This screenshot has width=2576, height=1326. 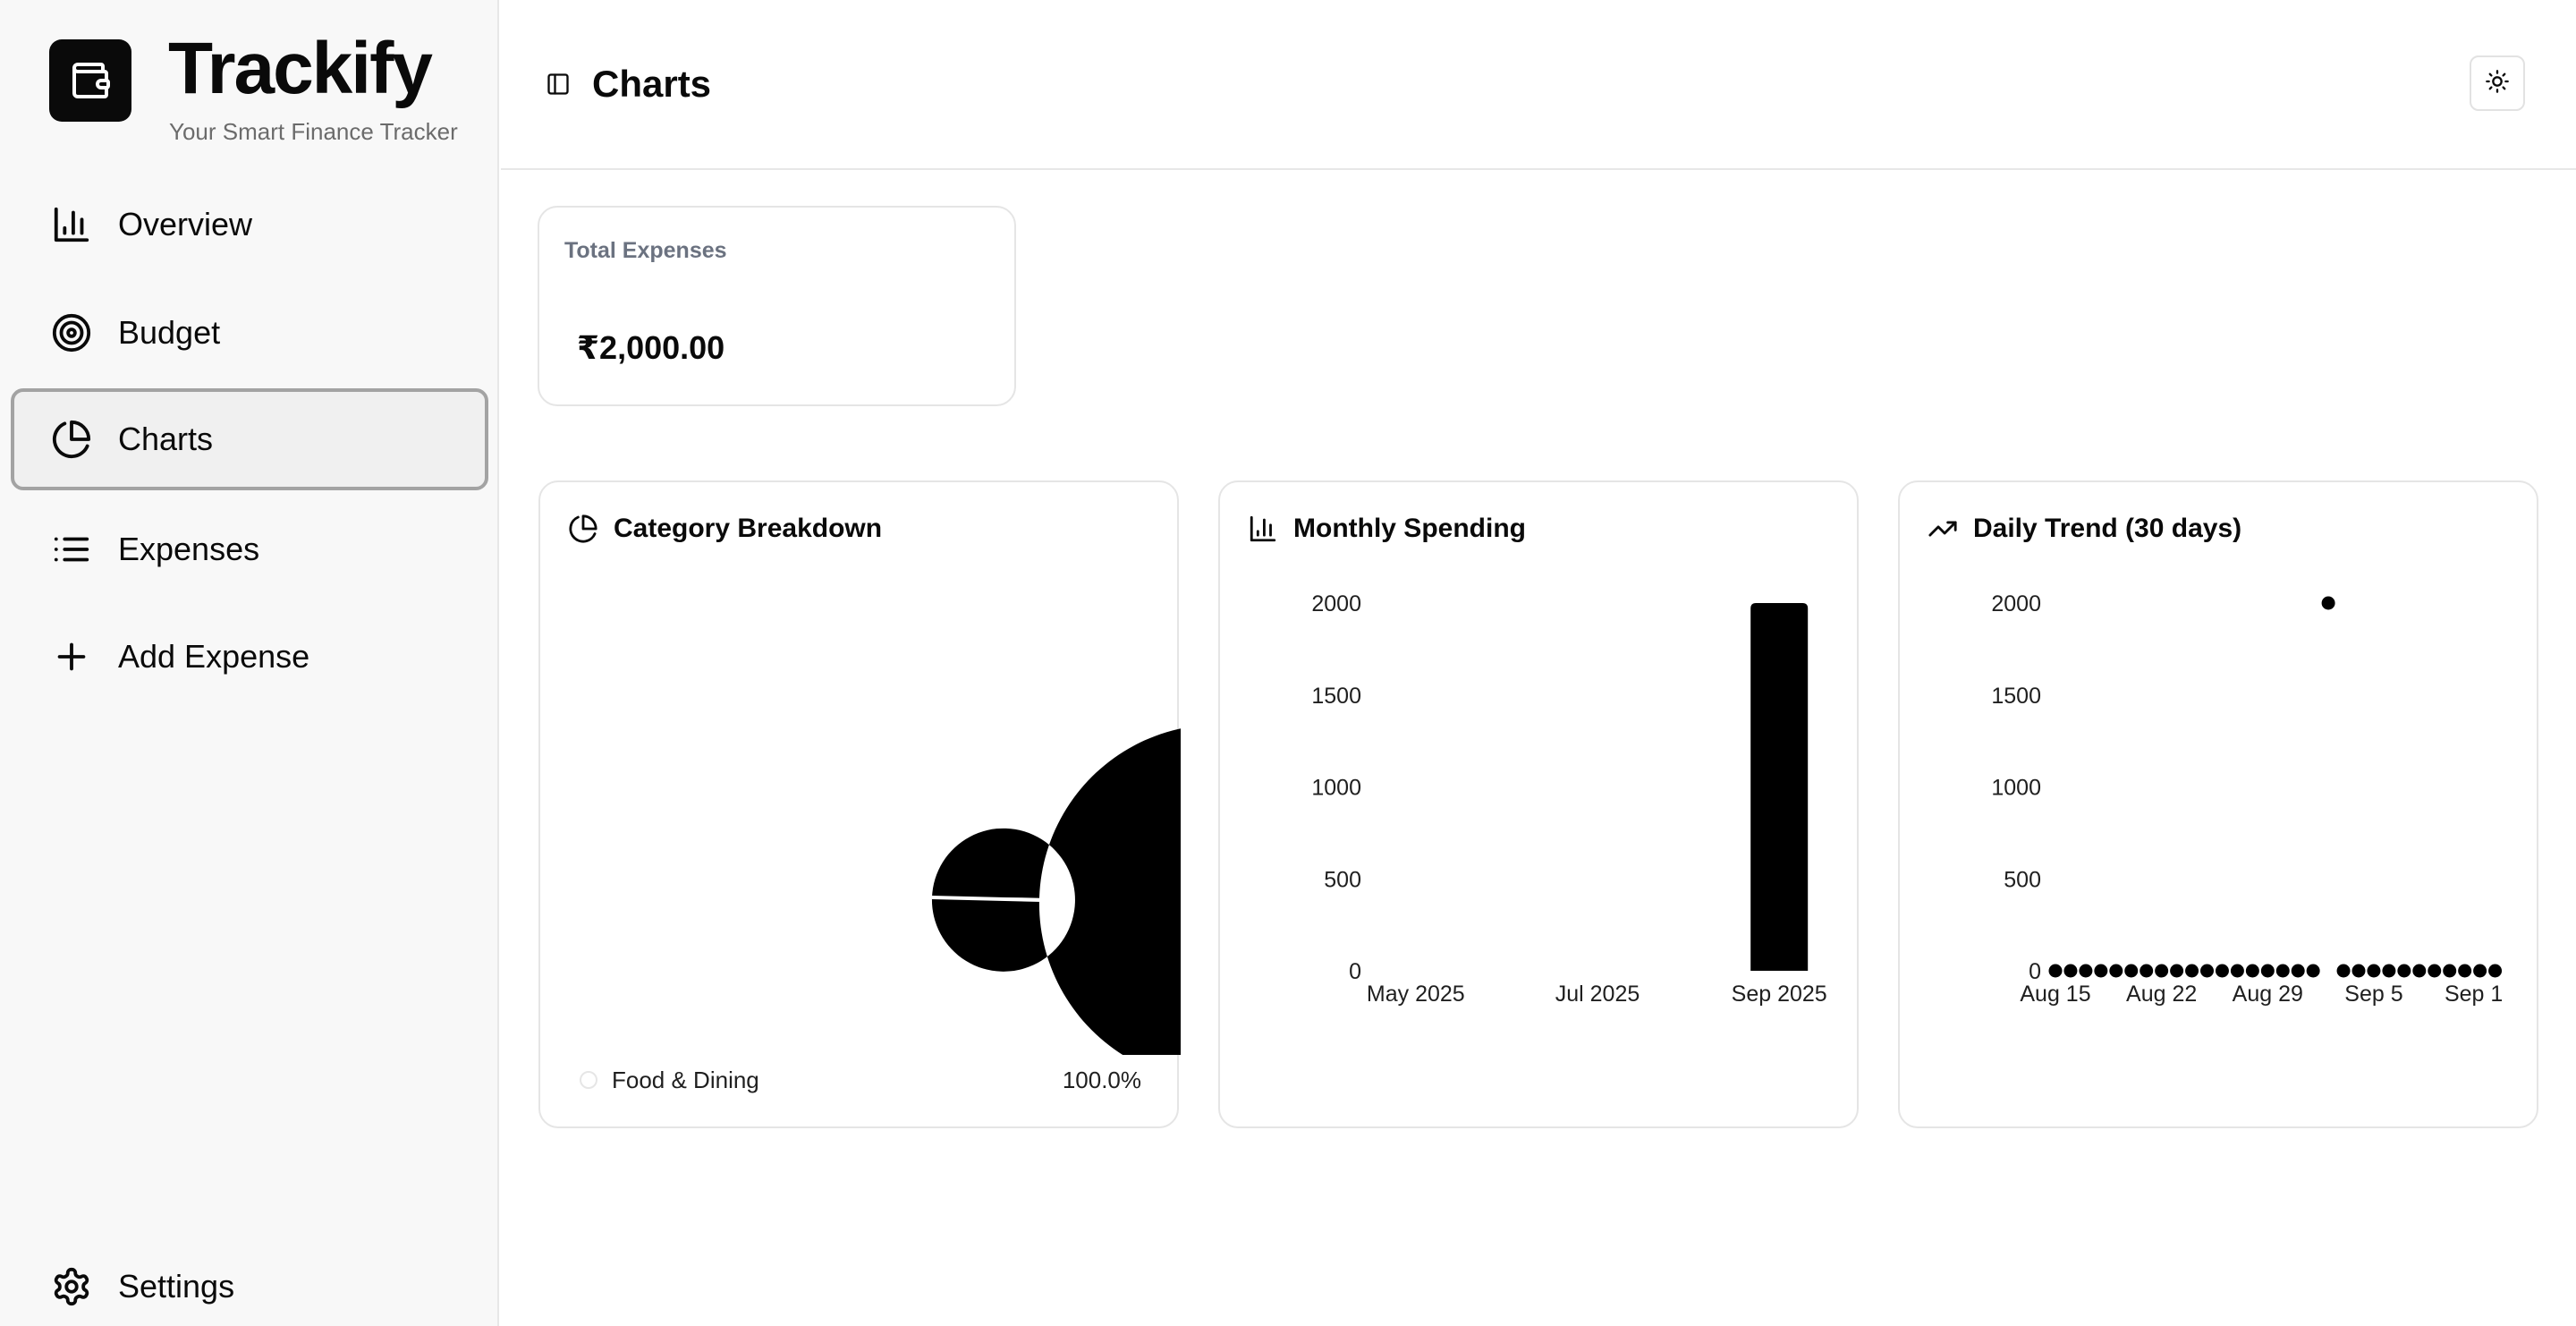 What do you see at coordinates (1779, 994) in the screenshot?
I see `x-tick-label: Sep 2025` at bounding box center [1779, 994].